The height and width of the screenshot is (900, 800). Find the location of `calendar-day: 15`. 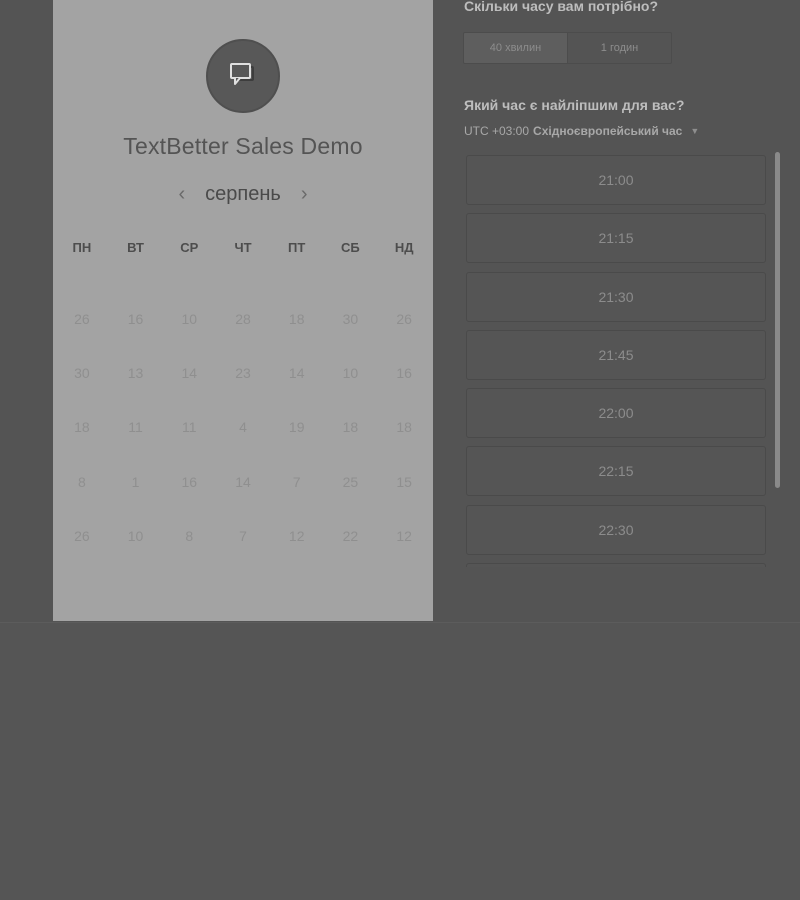

calendar-day: 15 is located at coordinates (404, 481).